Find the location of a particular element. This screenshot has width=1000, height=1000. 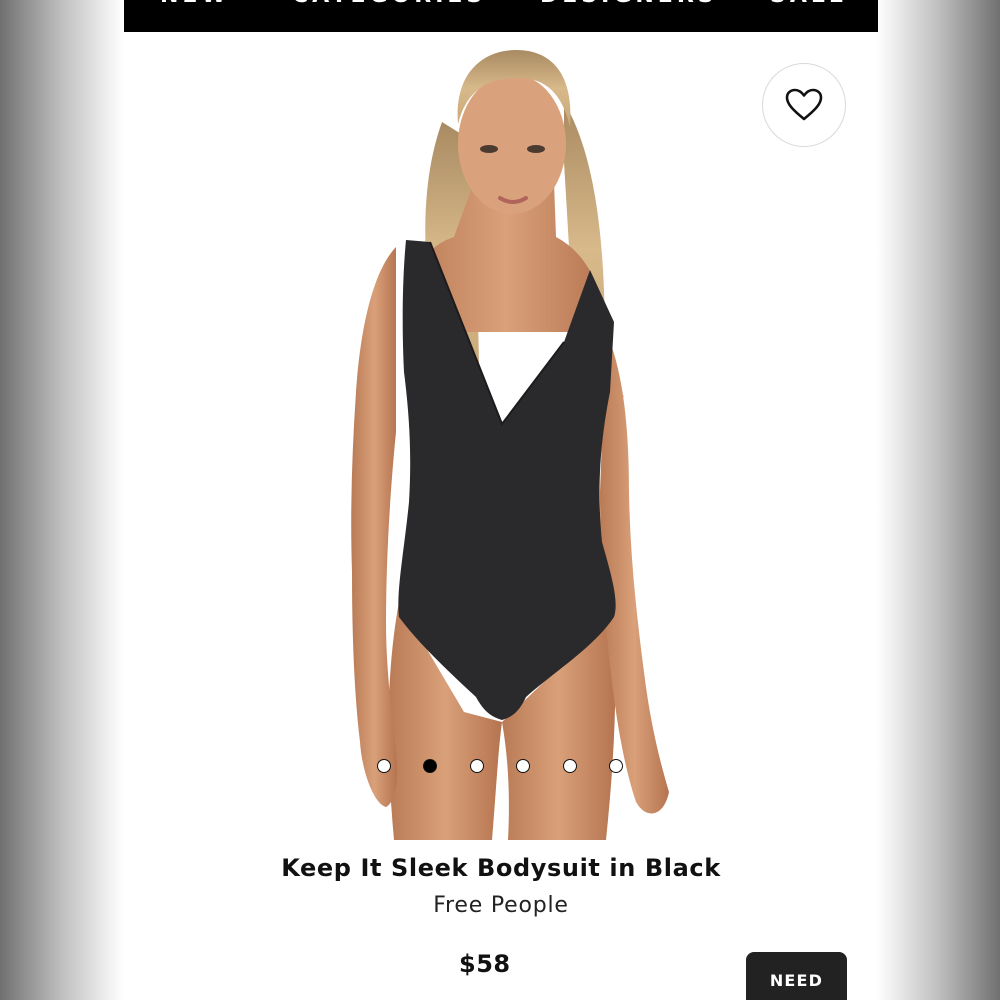

product-brand: Free People is located at coordinates (501, 905).